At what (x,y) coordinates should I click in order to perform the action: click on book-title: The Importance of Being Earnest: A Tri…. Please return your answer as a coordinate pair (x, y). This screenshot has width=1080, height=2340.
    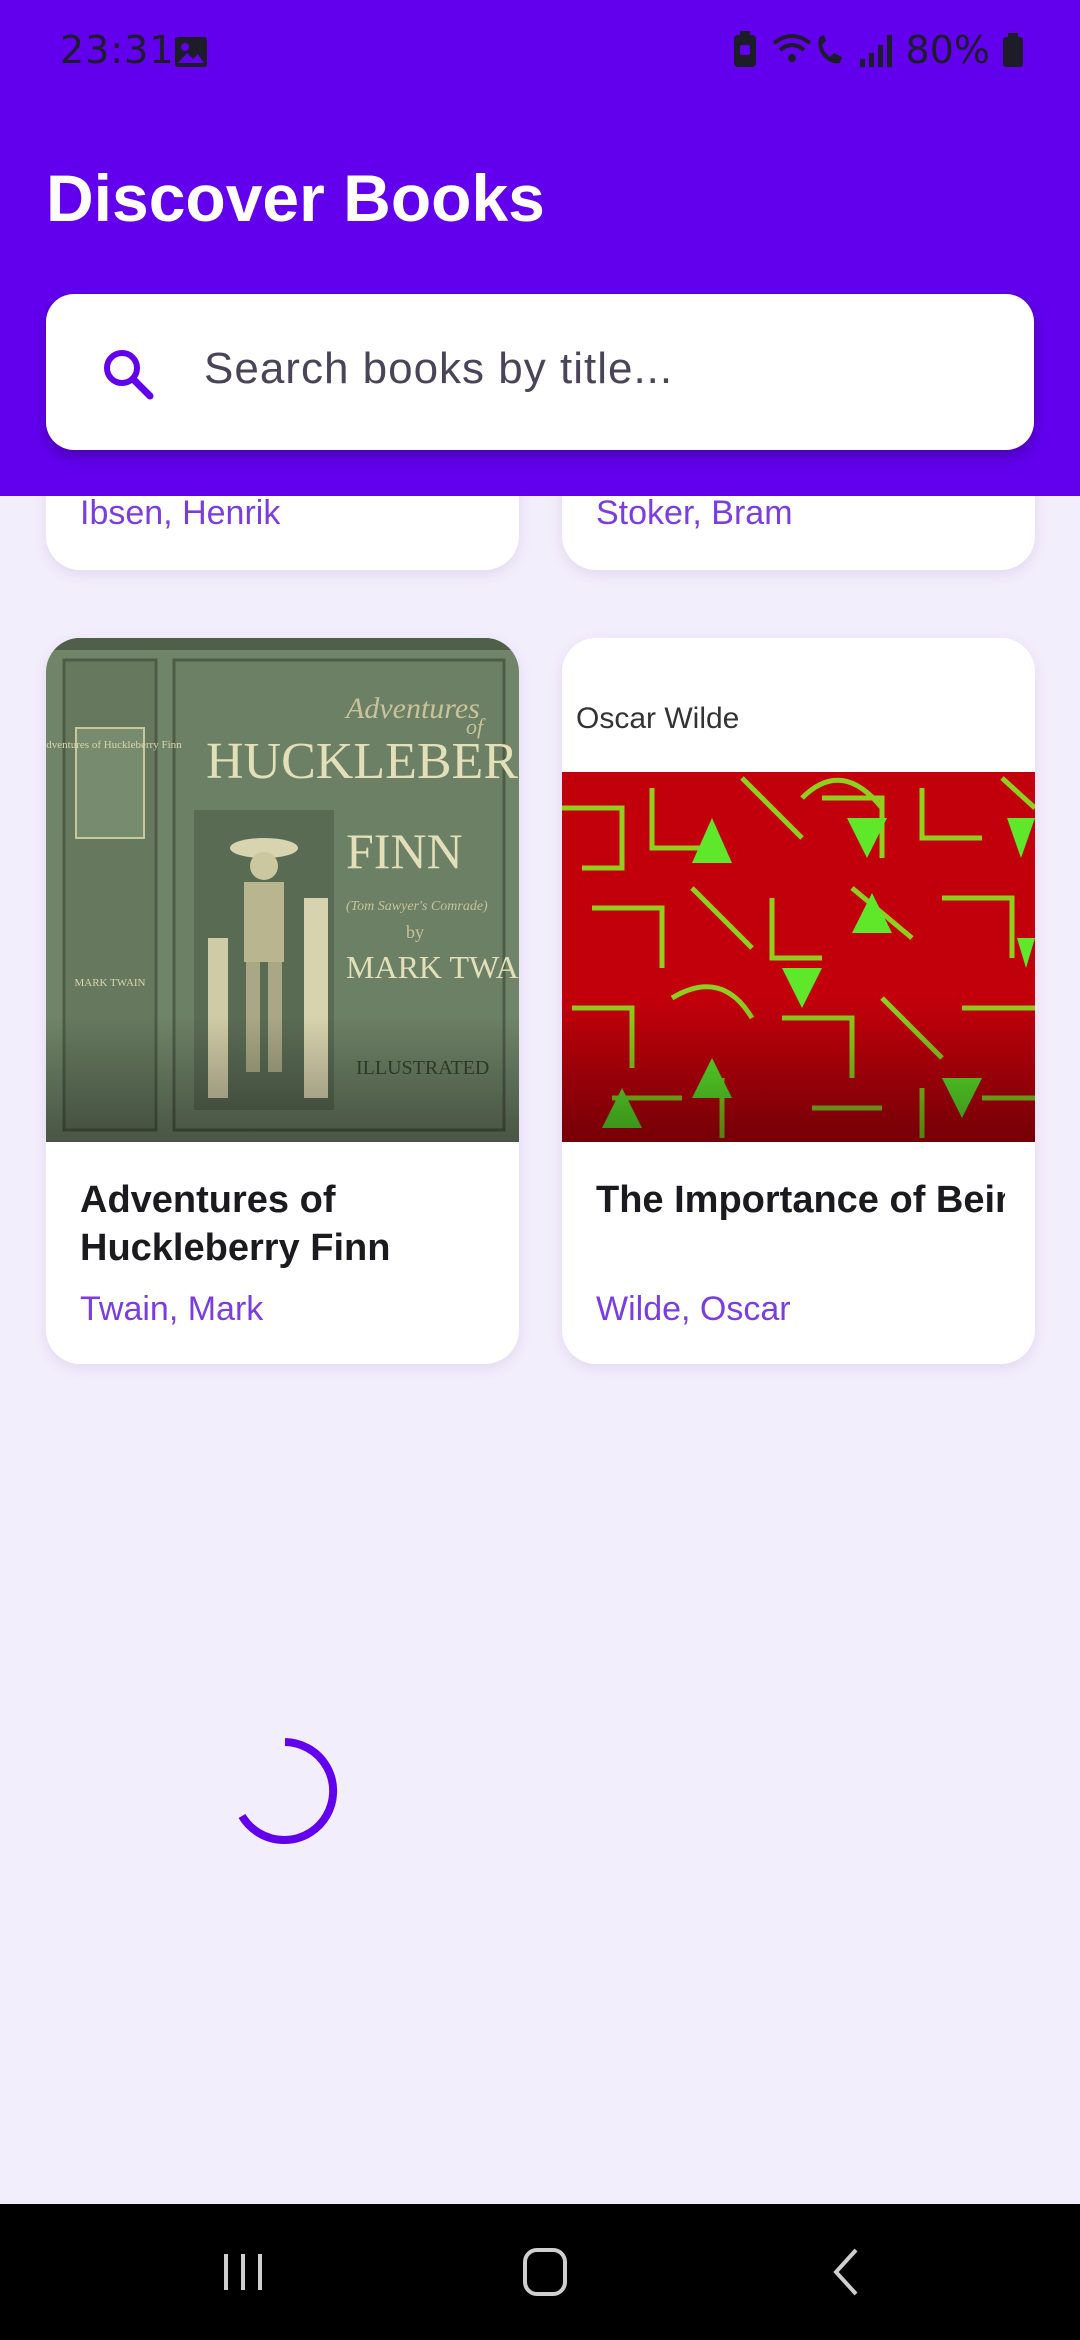
    Looking at the image, I should click on (800, 1200).